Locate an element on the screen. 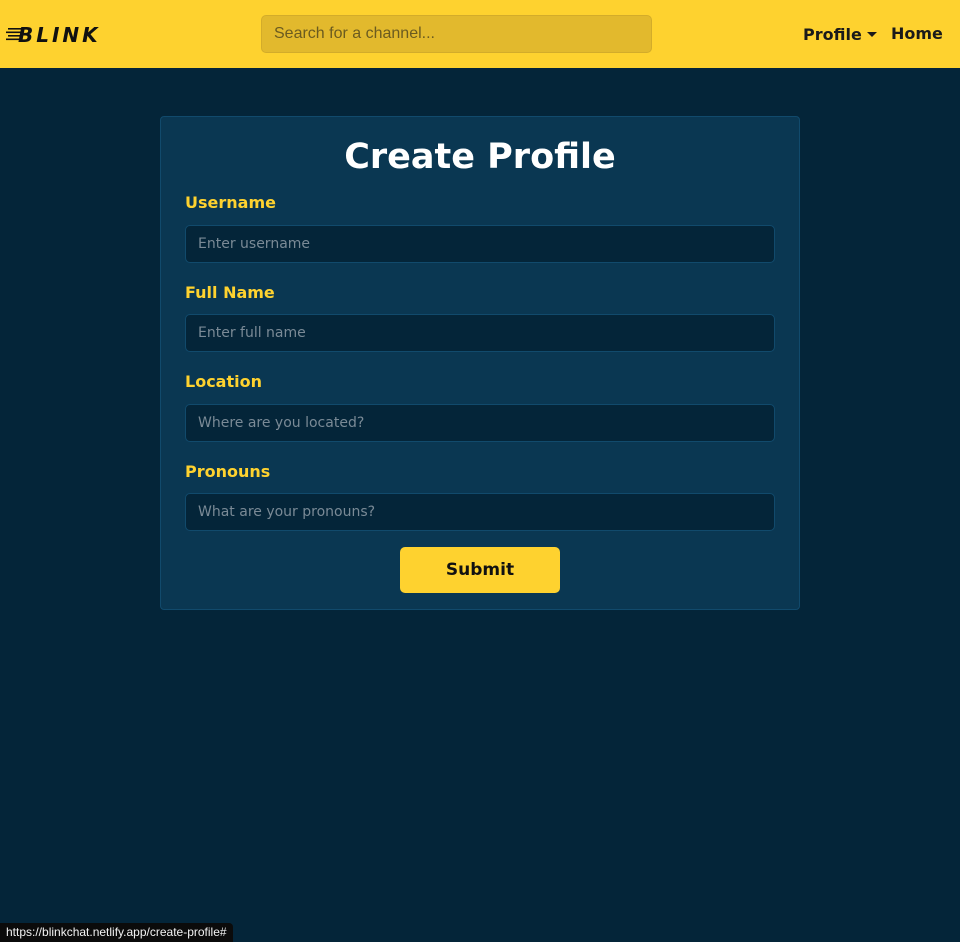 This screenshot has height=942, width=960. username-label: Username is located at coordinates (230, 202).